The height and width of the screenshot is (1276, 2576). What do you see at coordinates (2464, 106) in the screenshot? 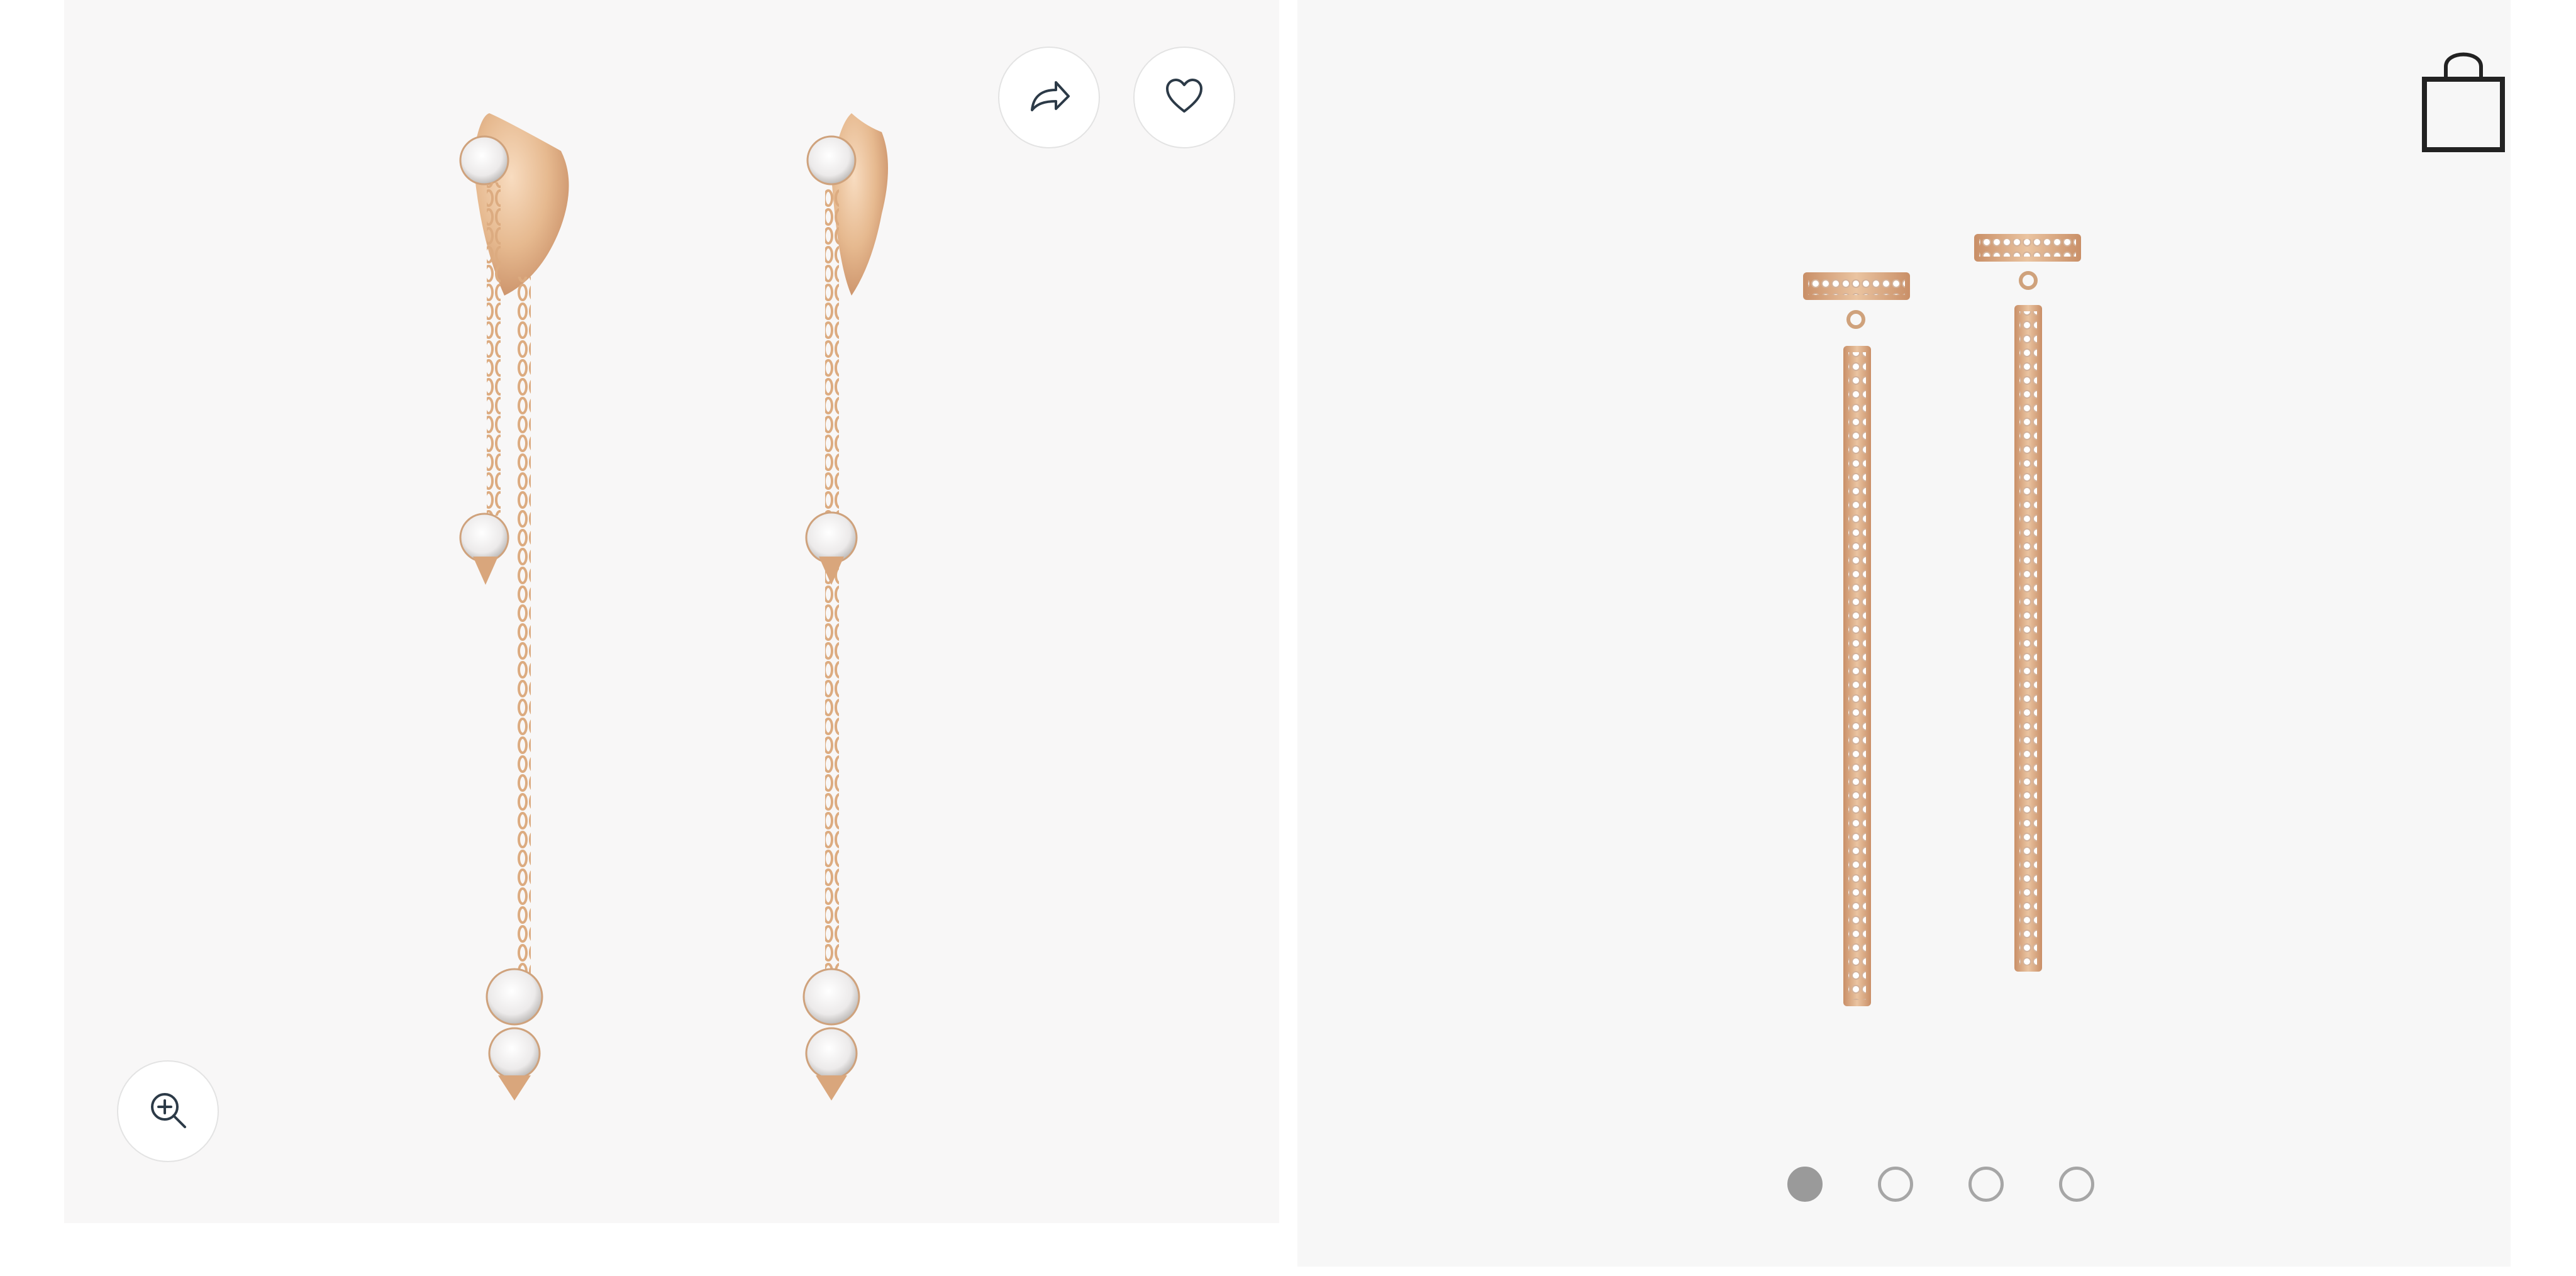
I see `shopping-bag-icon` at bounding box center [2464, 106].